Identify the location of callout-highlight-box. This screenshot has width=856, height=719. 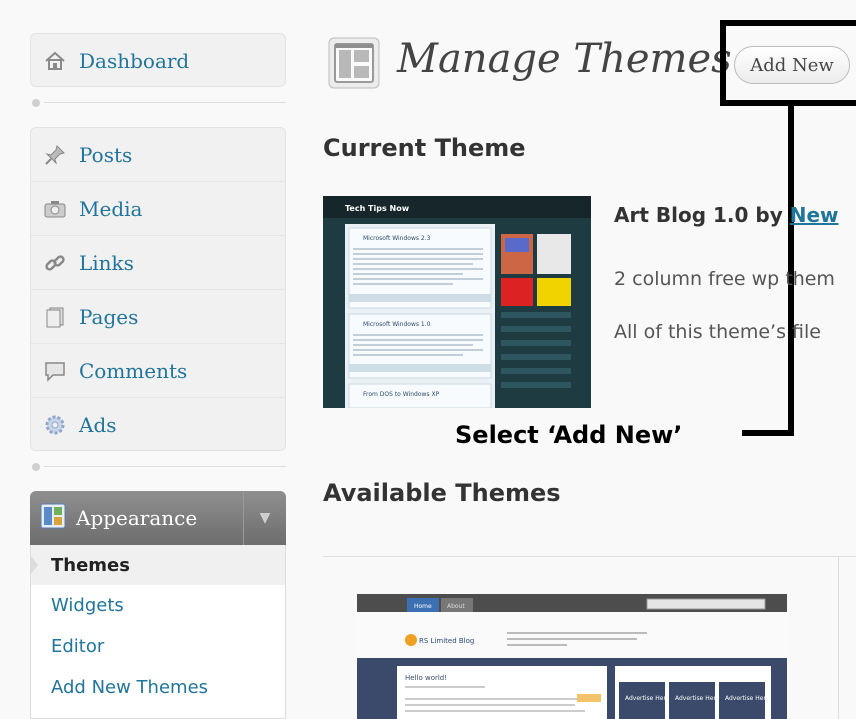
(788, 63).